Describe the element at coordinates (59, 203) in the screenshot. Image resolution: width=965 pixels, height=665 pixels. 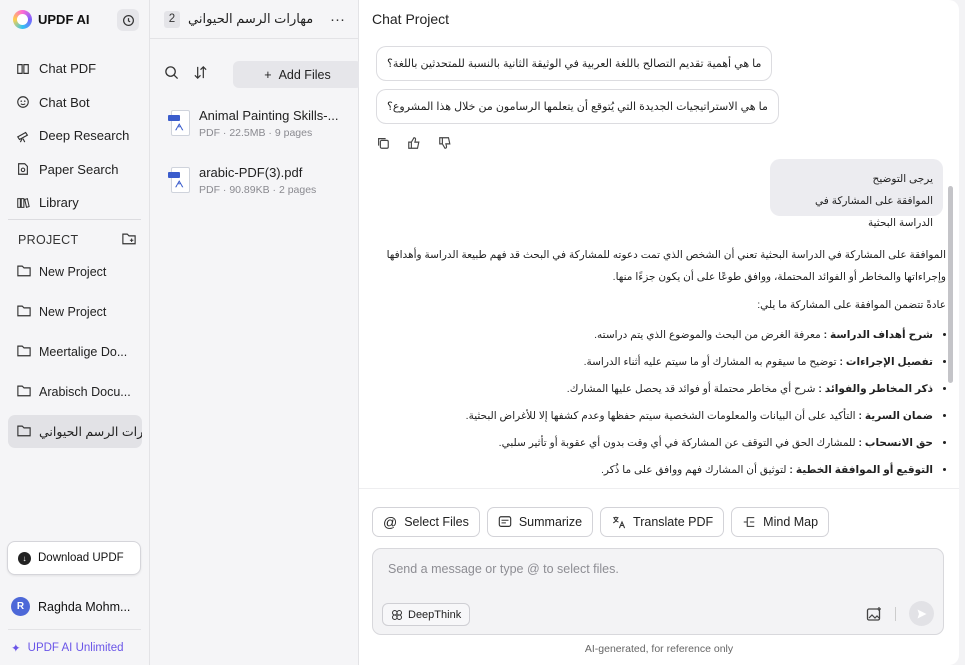
I see `nav-label: Library` at that location.